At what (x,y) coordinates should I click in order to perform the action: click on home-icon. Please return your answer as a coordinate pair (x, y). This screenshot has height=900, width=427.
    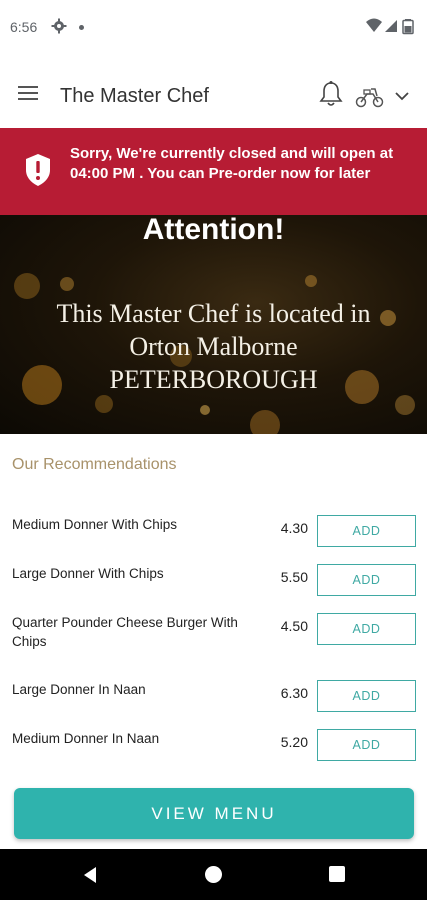
    Looking at the image, I should click on (213, 874).